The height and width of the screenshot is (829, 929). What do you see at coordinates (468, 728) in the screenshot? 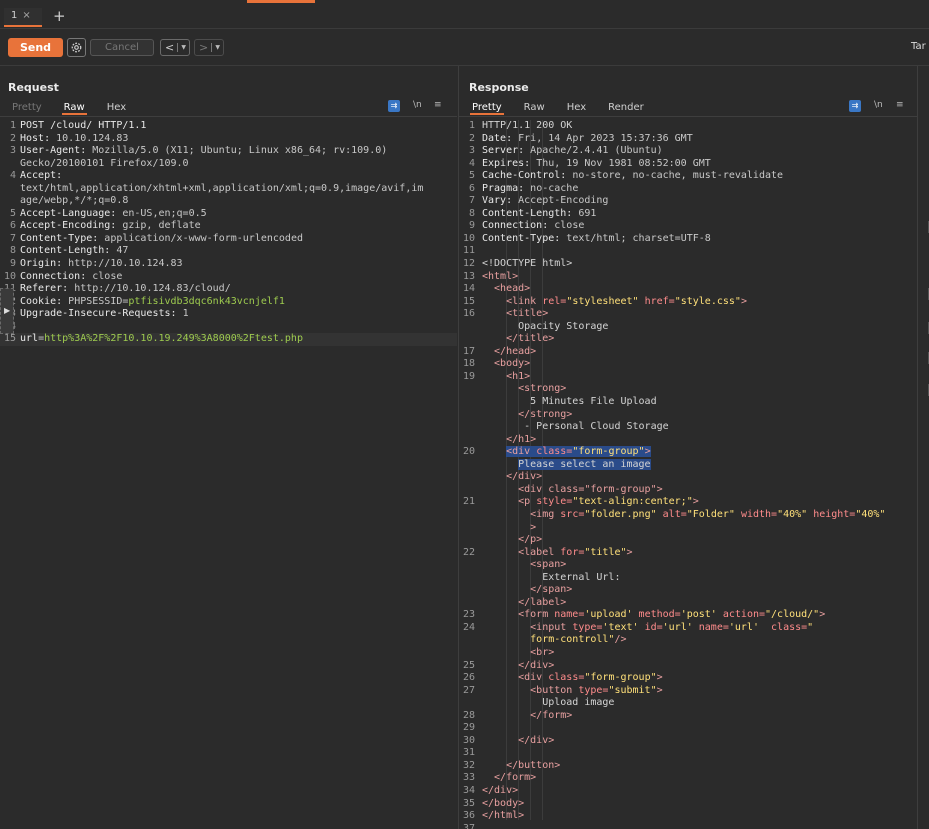
I see `line-number: 29` at bounding box center [468, 728].